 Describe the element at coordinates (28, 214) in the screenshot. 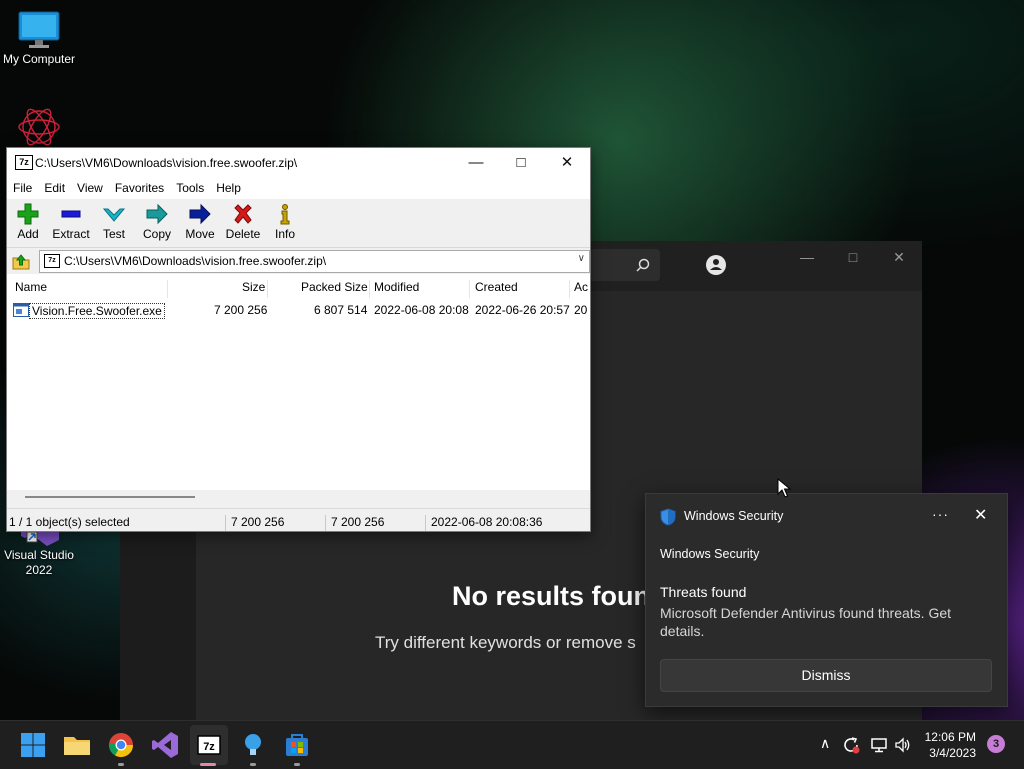

I see `plus-icon` at that location.